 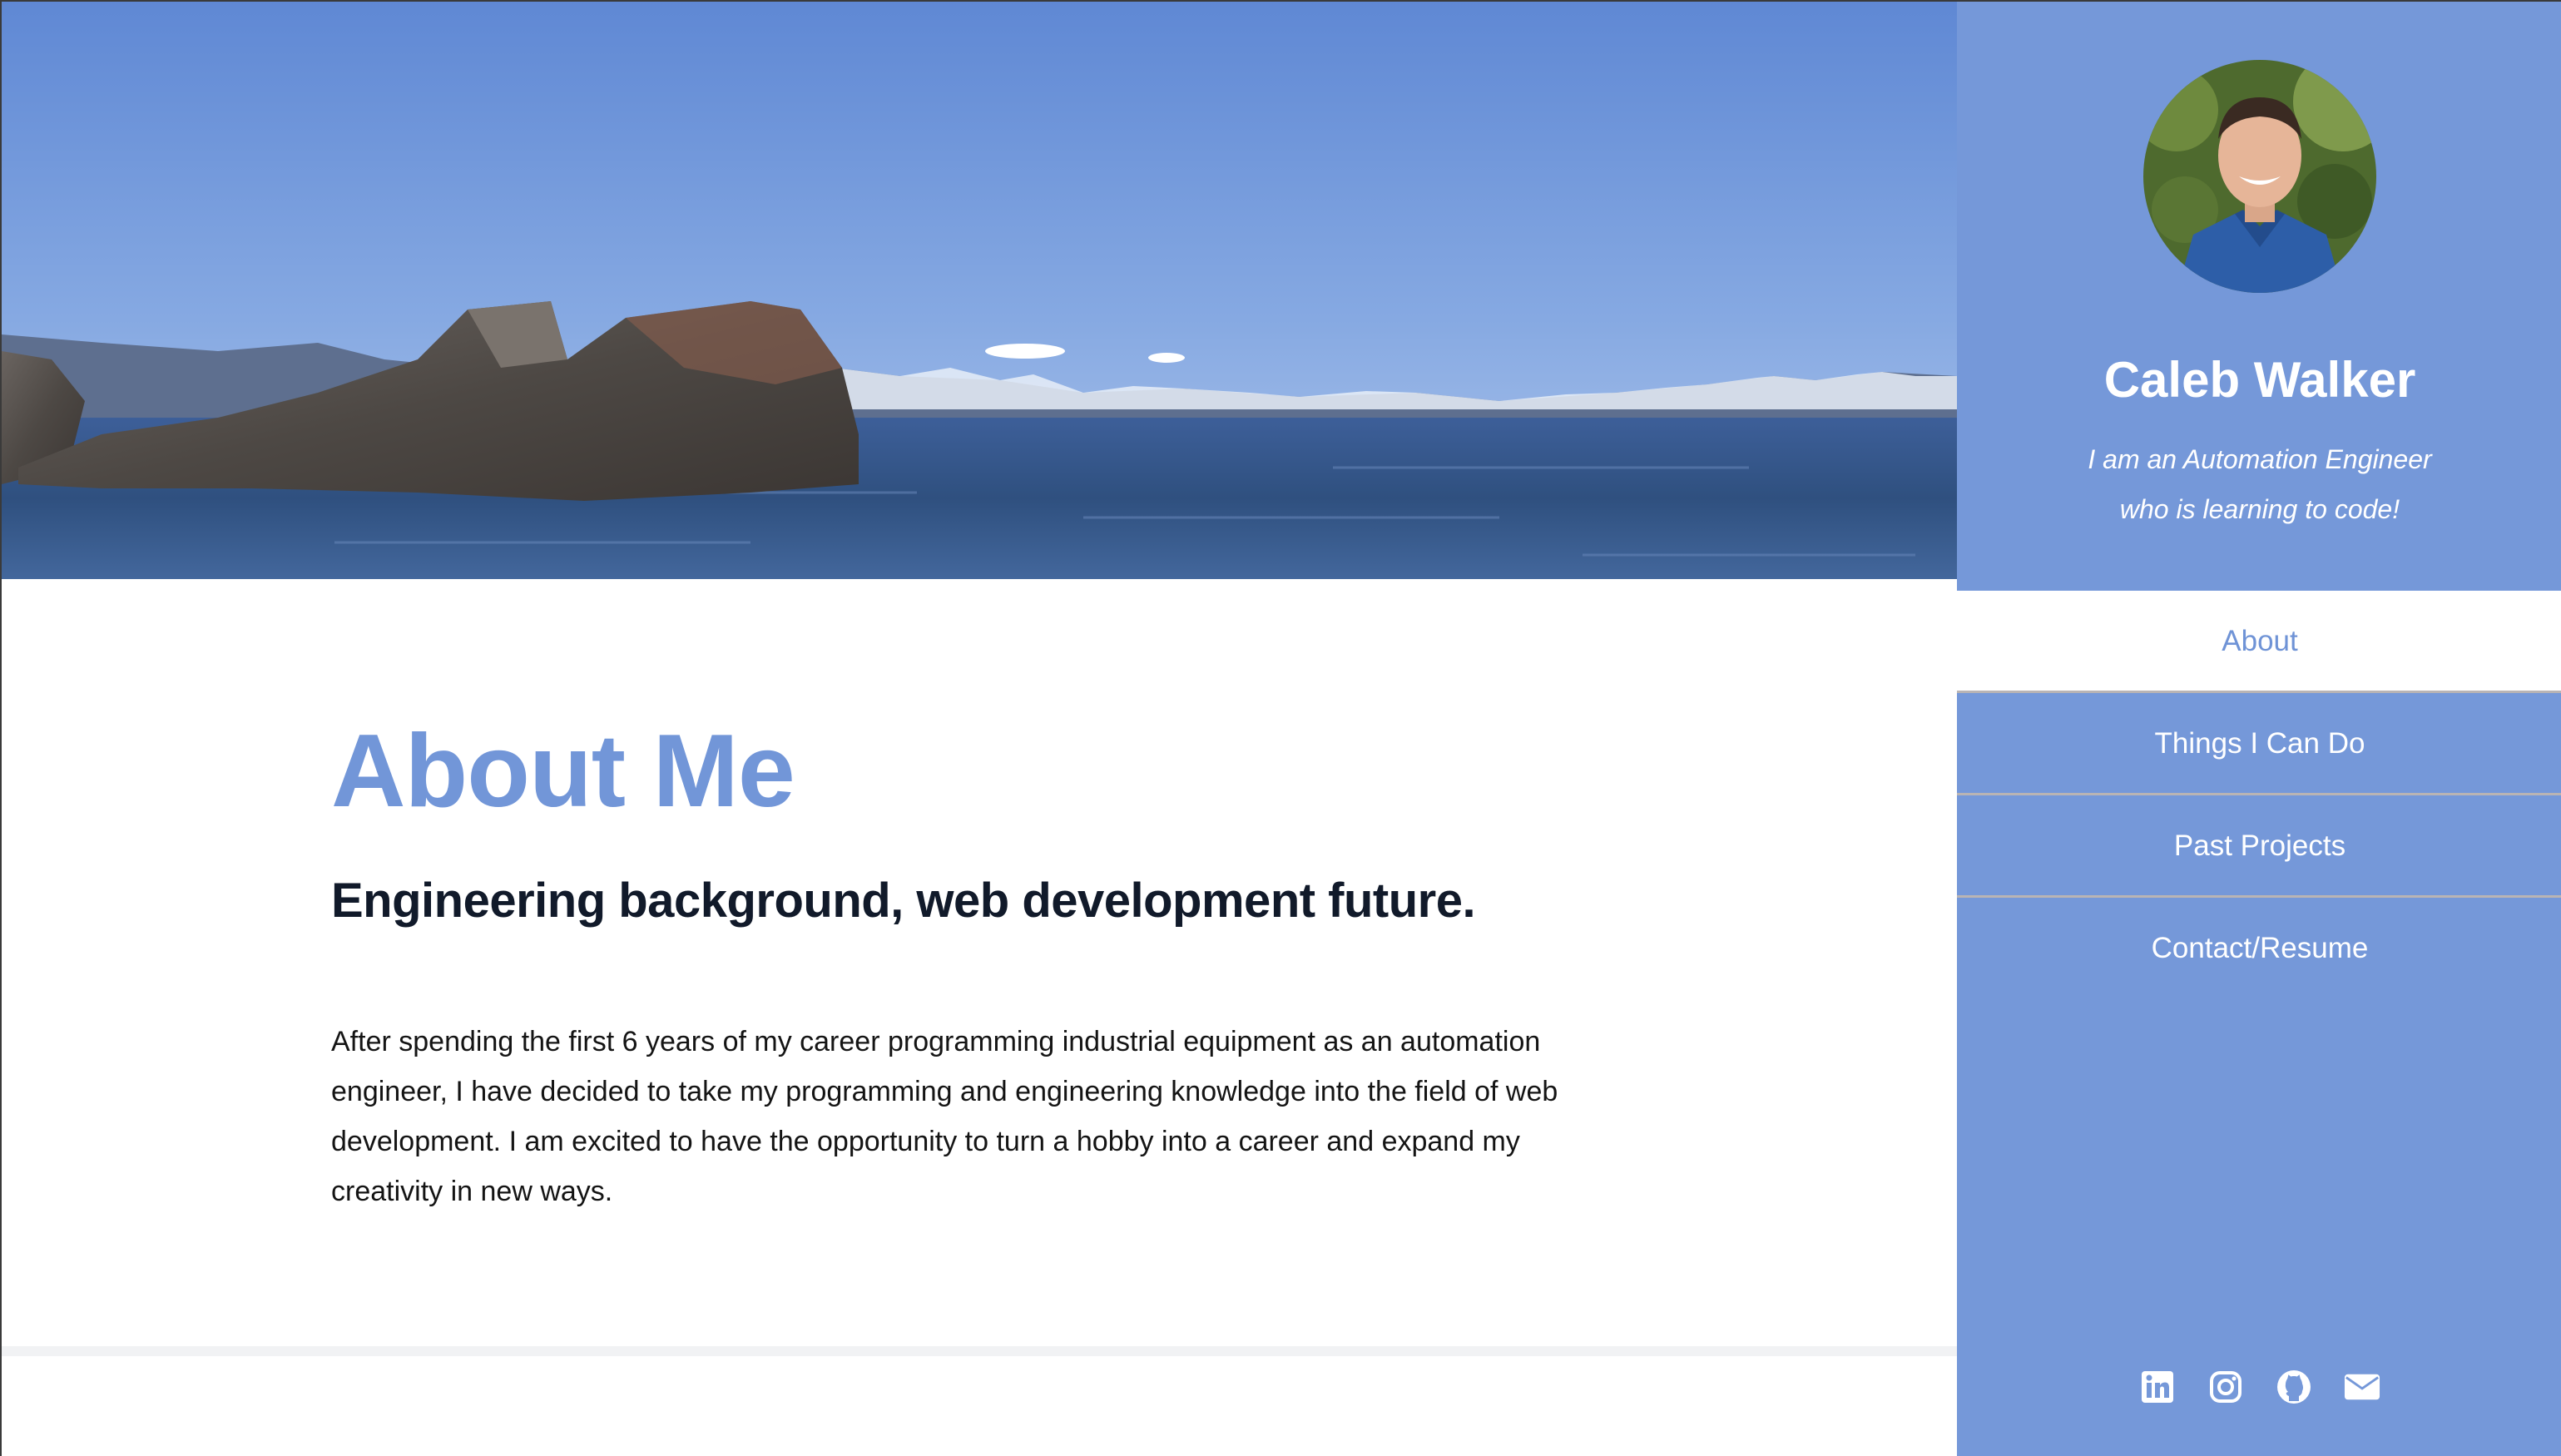 I want to click on tagline-line-2: who is learning to code!, so click(x=2259, y=509).